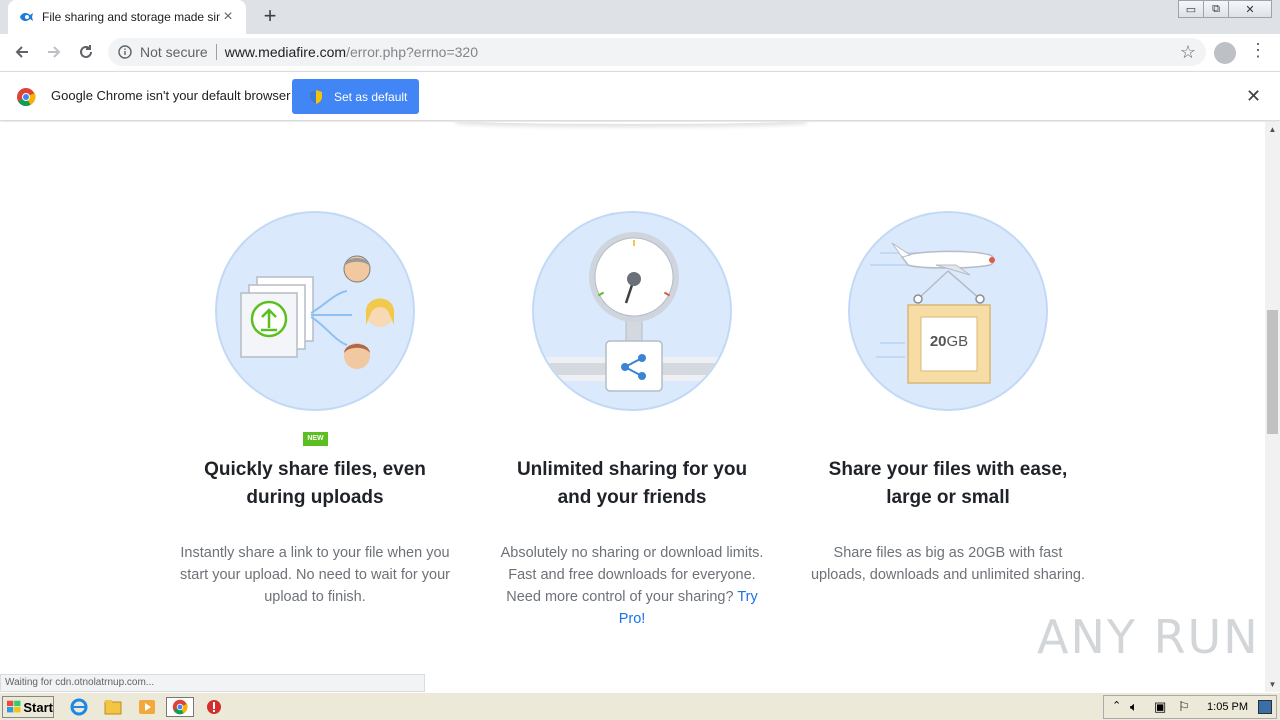  What do you see at coordinates (174, 52) in the screenshot?
I see `security-label: Not secure` at bounding box center [174, 52].